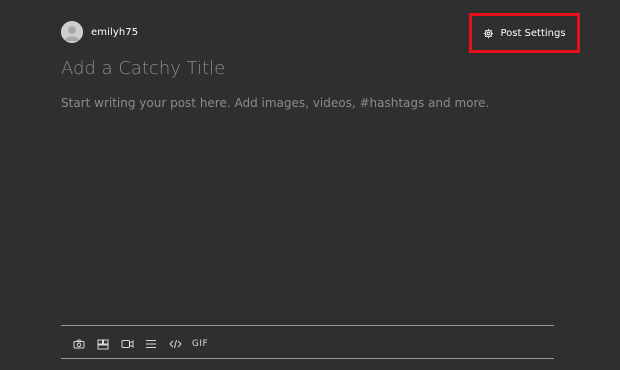  What do you see at coordinates (533, 33) in the screenshot?
I see `post-settings-label: Post Settings` at bounding box center [533, 33].